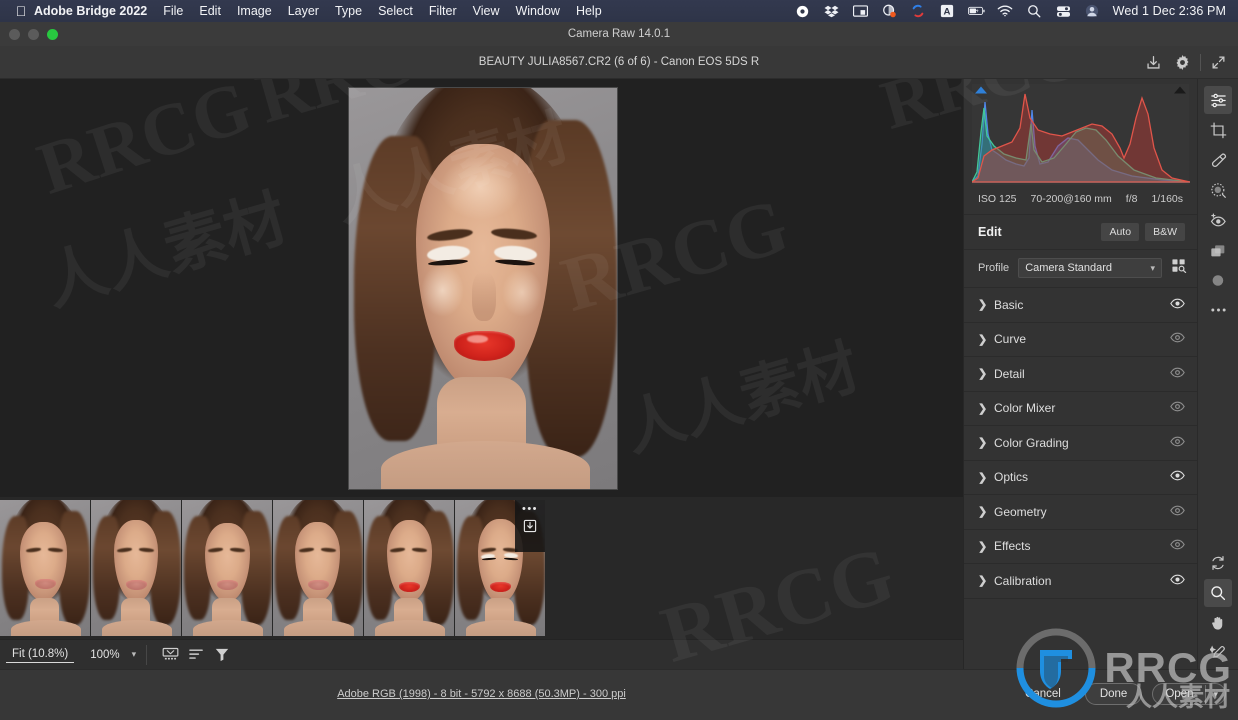 The image size is (1238, 720). What do you see at coordinates (1080, 305) in the screenshot?
I see `section-basic: ❯ Basic` at bounding box center [1080, 305].